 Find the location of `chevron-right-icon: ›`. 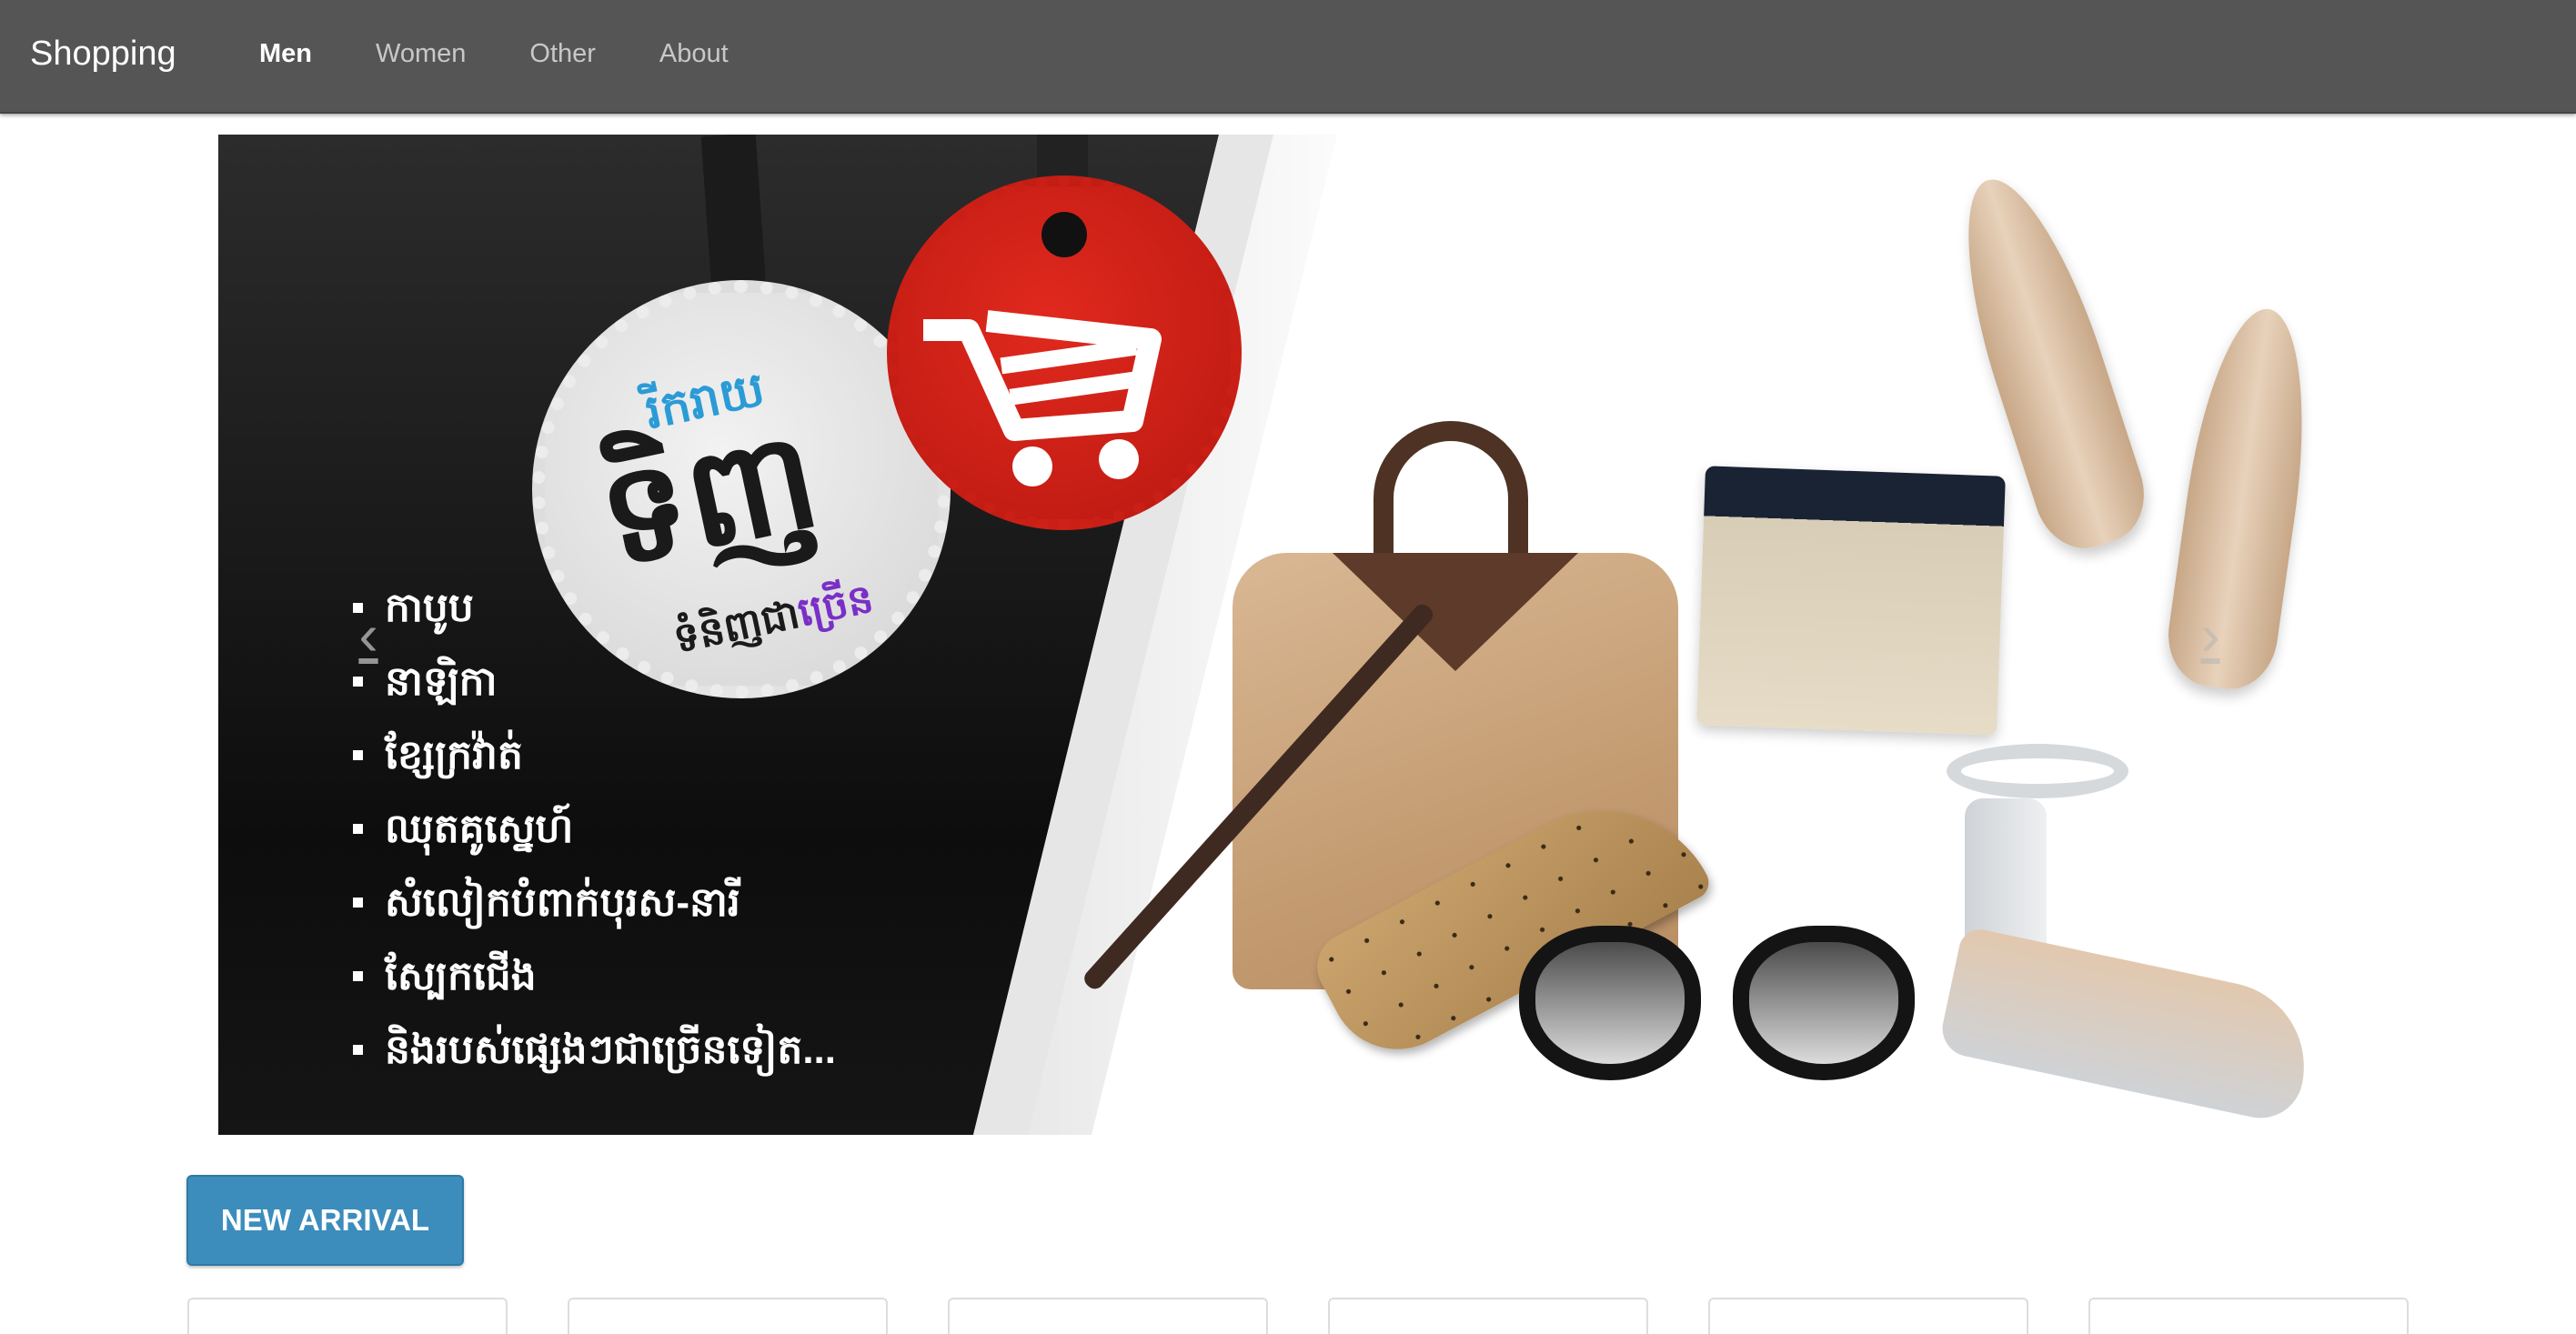

chevron-right-icon: › is located at coordinates (2210, 634).